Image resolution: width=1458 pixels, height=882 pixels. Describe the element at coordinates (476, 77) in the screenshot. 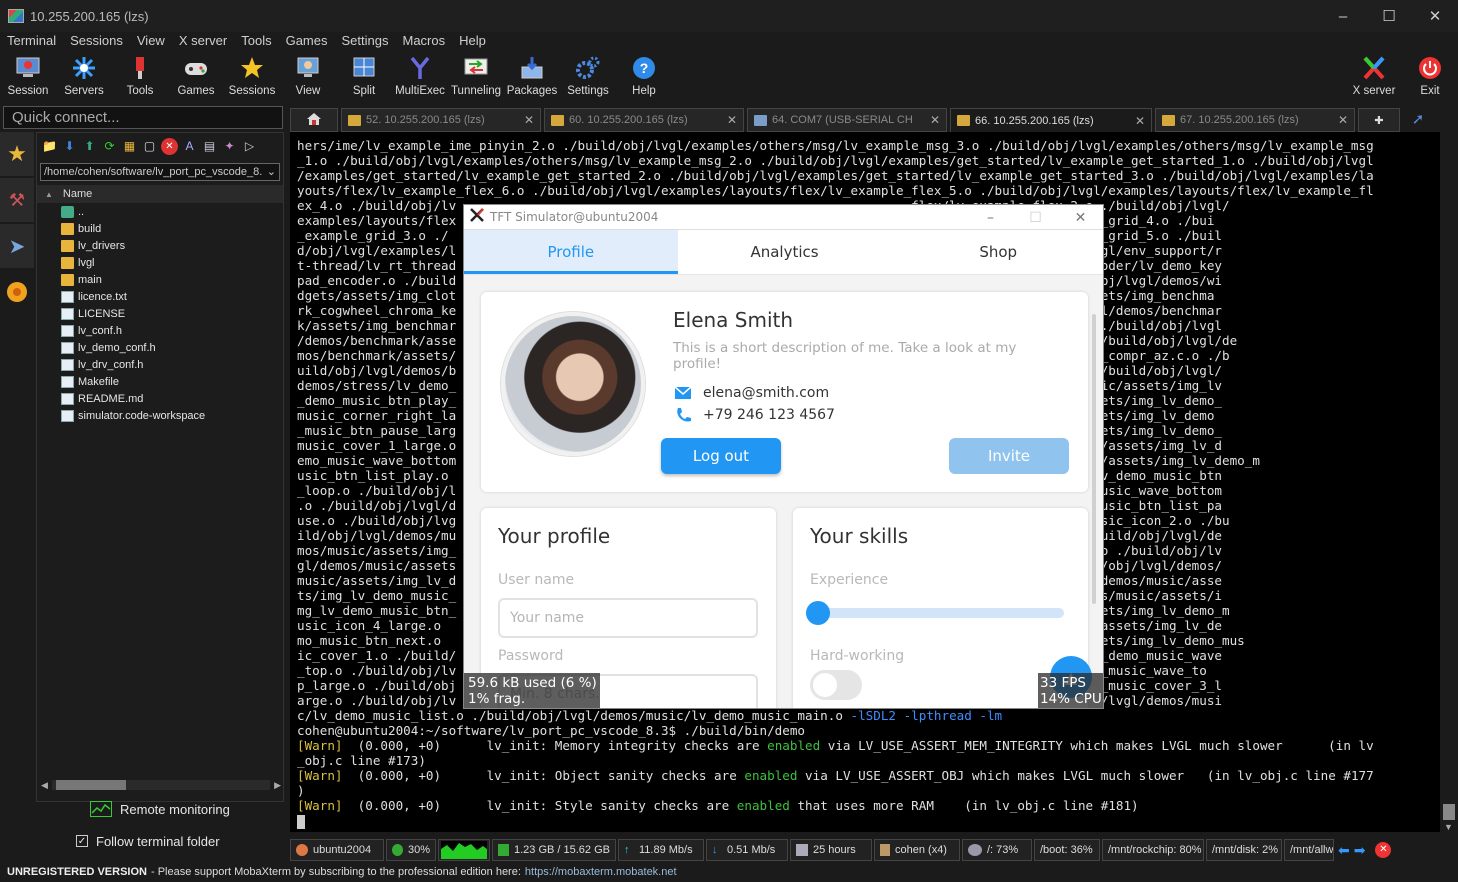

I see `toolbar-tunneling-button: Tunneling` at that location.